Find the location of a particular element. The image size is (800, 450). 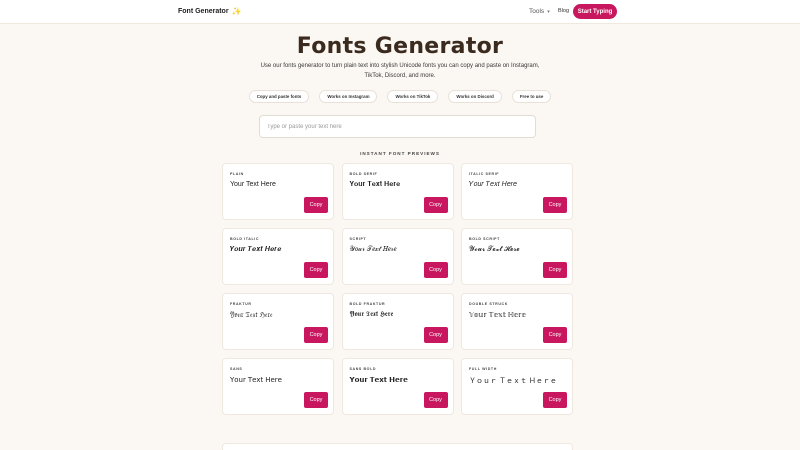

font-card-bold-serif: BOLD SERIF 𝐘𝐨𝐮𝐫 𝐓𝐞𝐱𝐭 𝐇𝐞𝐫𝐞 Copy is located at coordinates (397, 191).